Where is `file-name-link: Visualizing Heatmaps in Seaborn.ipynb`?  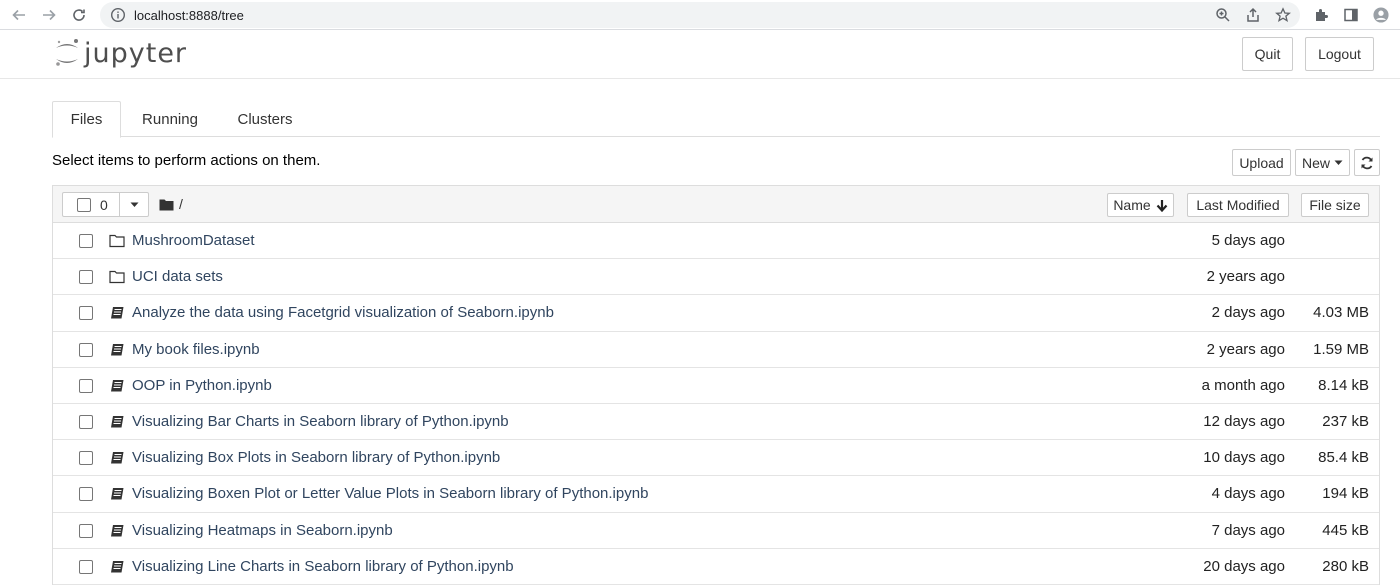 file-name-link: Visualizing Heatmaps in Seaborn.ipynb is located at coordinates (262, 530).